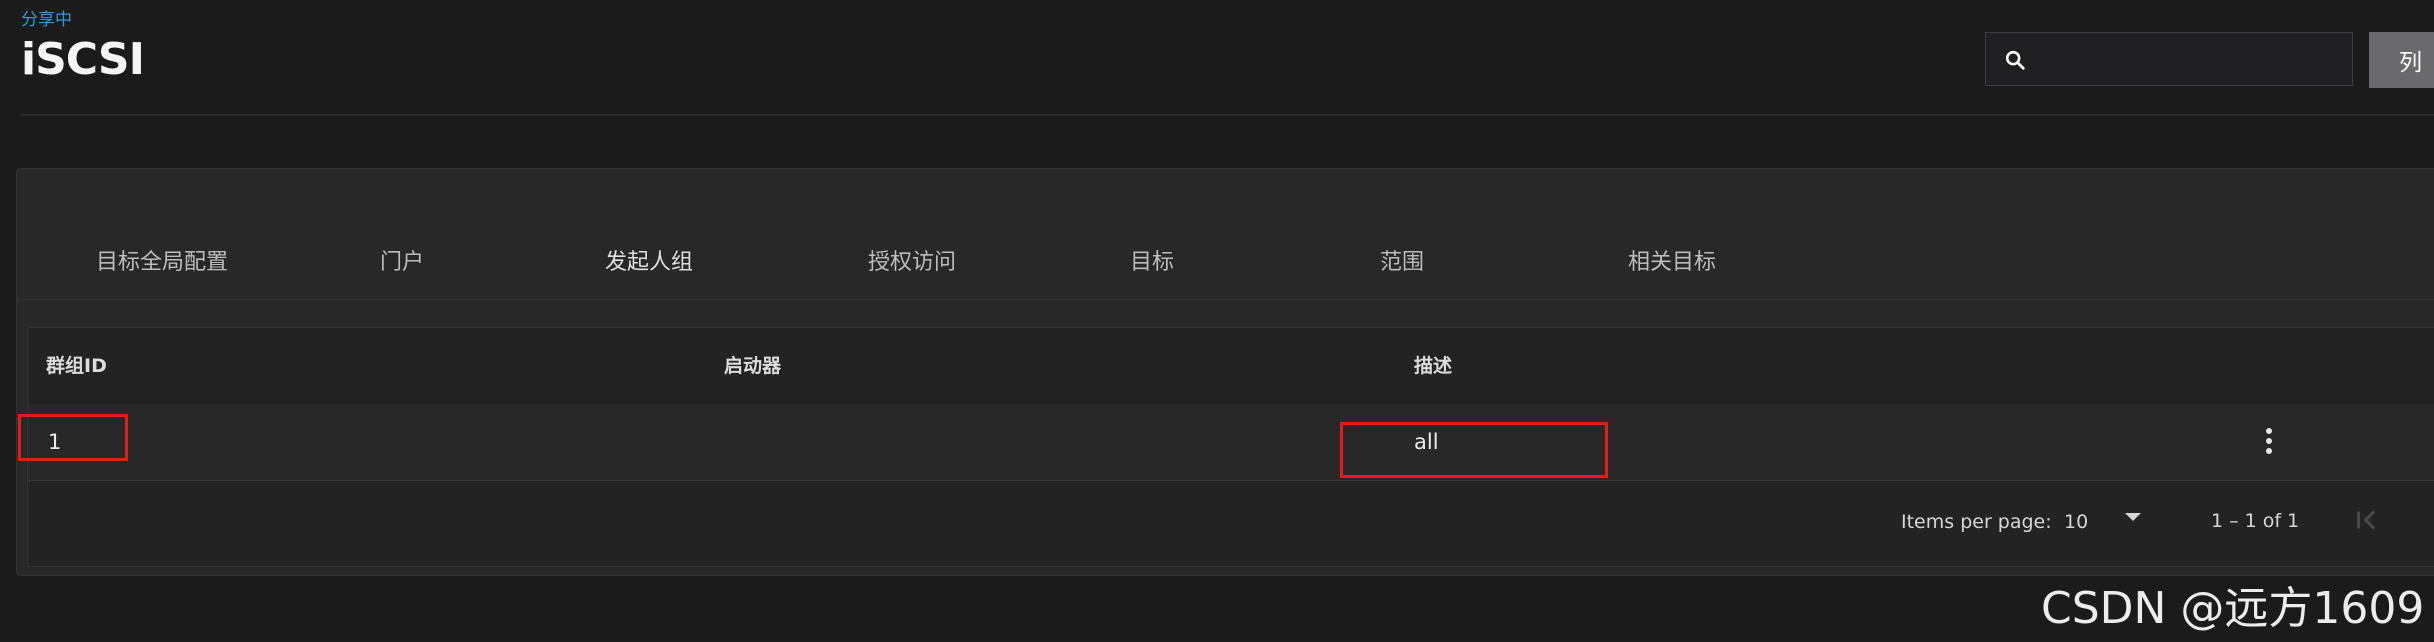 Image resolution: width=2434 pixels, height=642 pixels. Describe the element at coordinates (1433, 366) in the screenshot. I see `column-header-description: 描述` at that location.